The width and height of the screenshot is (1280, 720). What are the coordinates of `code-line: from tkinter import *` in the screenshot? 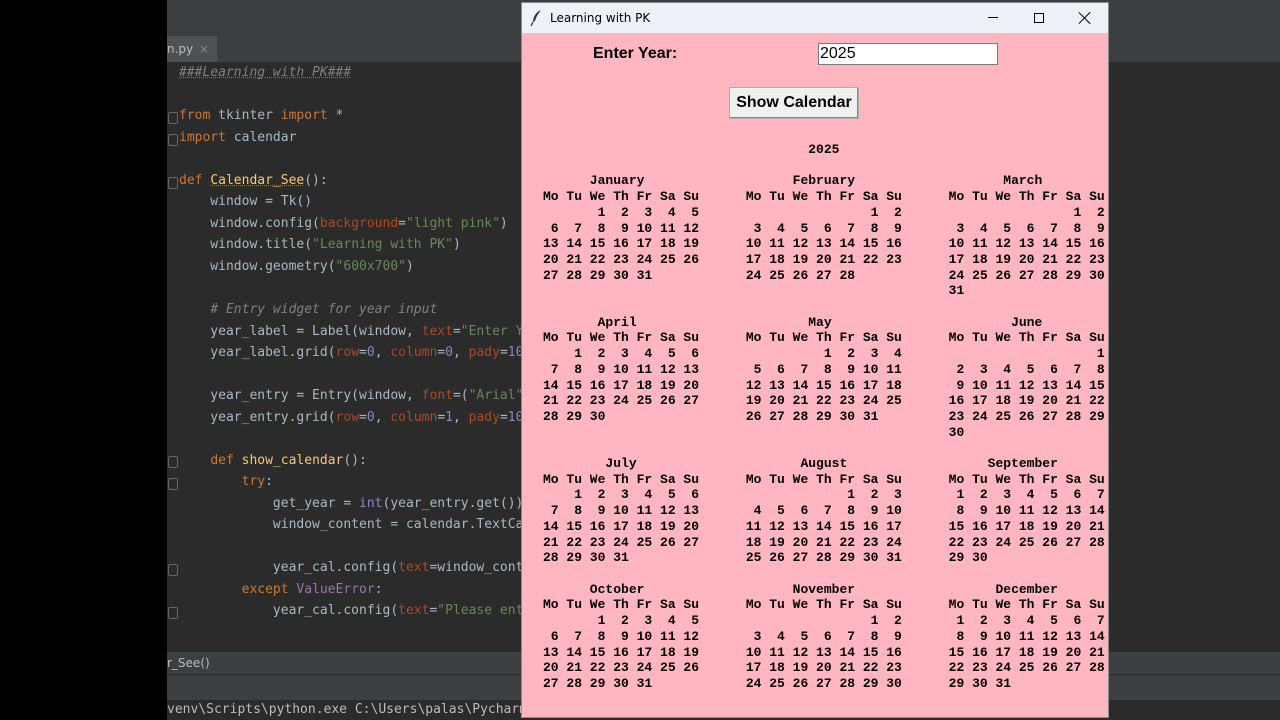 It's located at (261, 115).